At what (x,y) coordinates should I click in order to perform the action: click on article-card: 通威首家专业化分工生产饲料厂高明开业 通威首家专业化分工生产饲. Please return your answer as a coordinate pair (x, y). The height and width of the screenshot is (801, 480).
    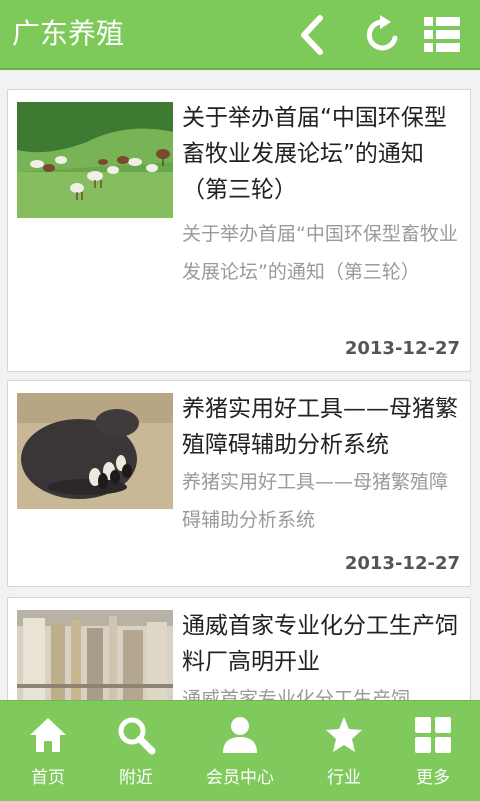
    Looking at the image, I should click on (239, 648).